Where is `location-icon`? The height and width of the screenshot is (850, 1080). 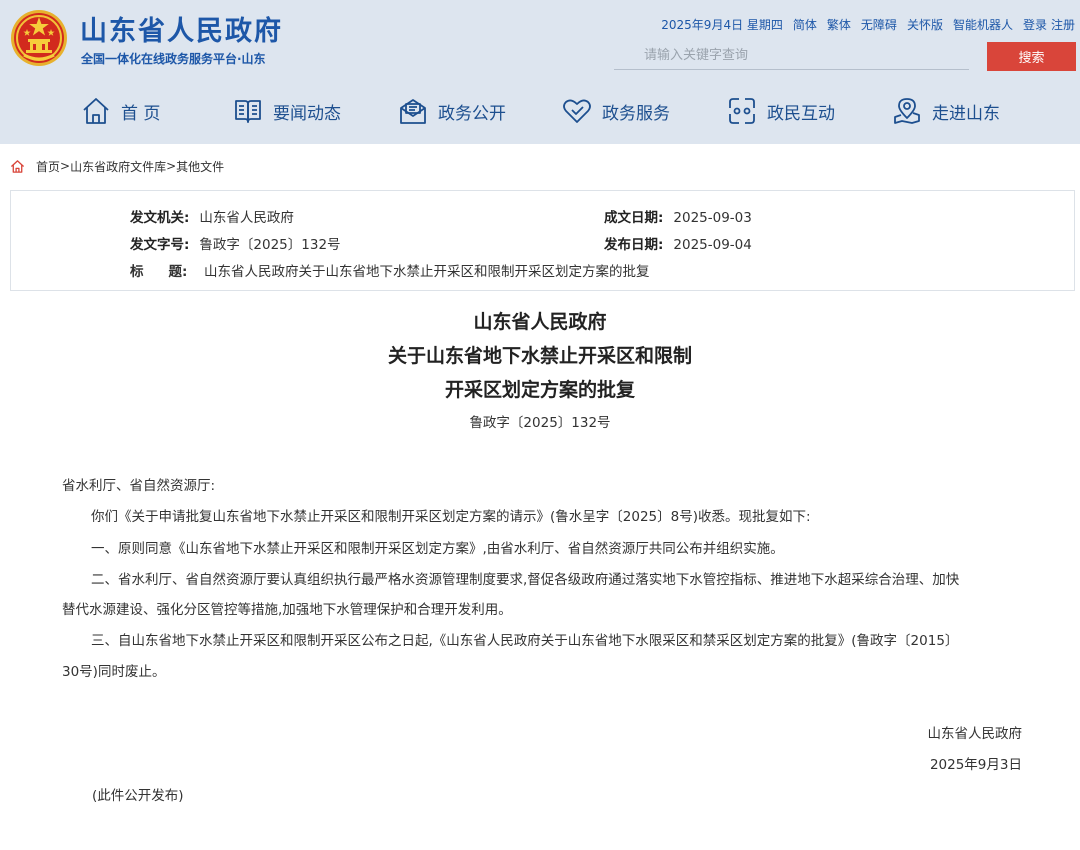 location-icon is located at coordinates (907, 111).